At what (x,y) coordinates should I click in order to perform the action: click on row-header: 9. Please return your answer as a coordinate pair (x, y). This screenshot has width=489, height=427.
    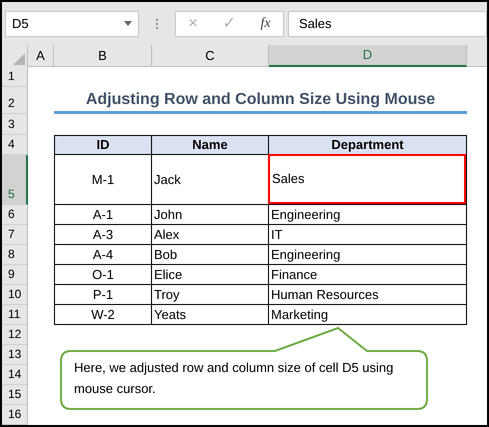
    Looking at the image, I should click on (15, 275).